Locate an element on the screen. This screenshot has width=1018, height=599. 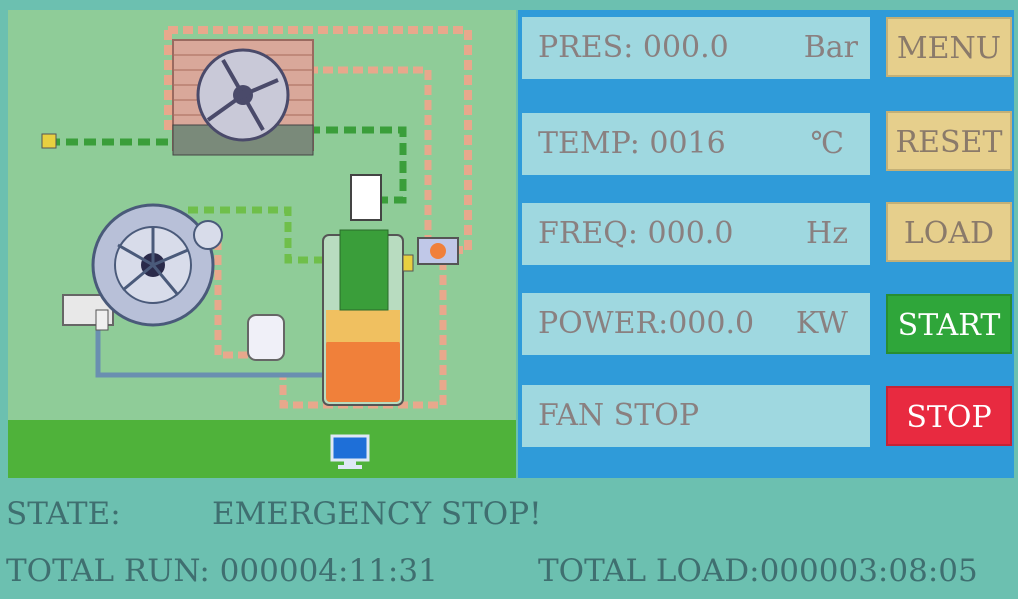
reset-button: RESET is located at coordinates (949, 141).